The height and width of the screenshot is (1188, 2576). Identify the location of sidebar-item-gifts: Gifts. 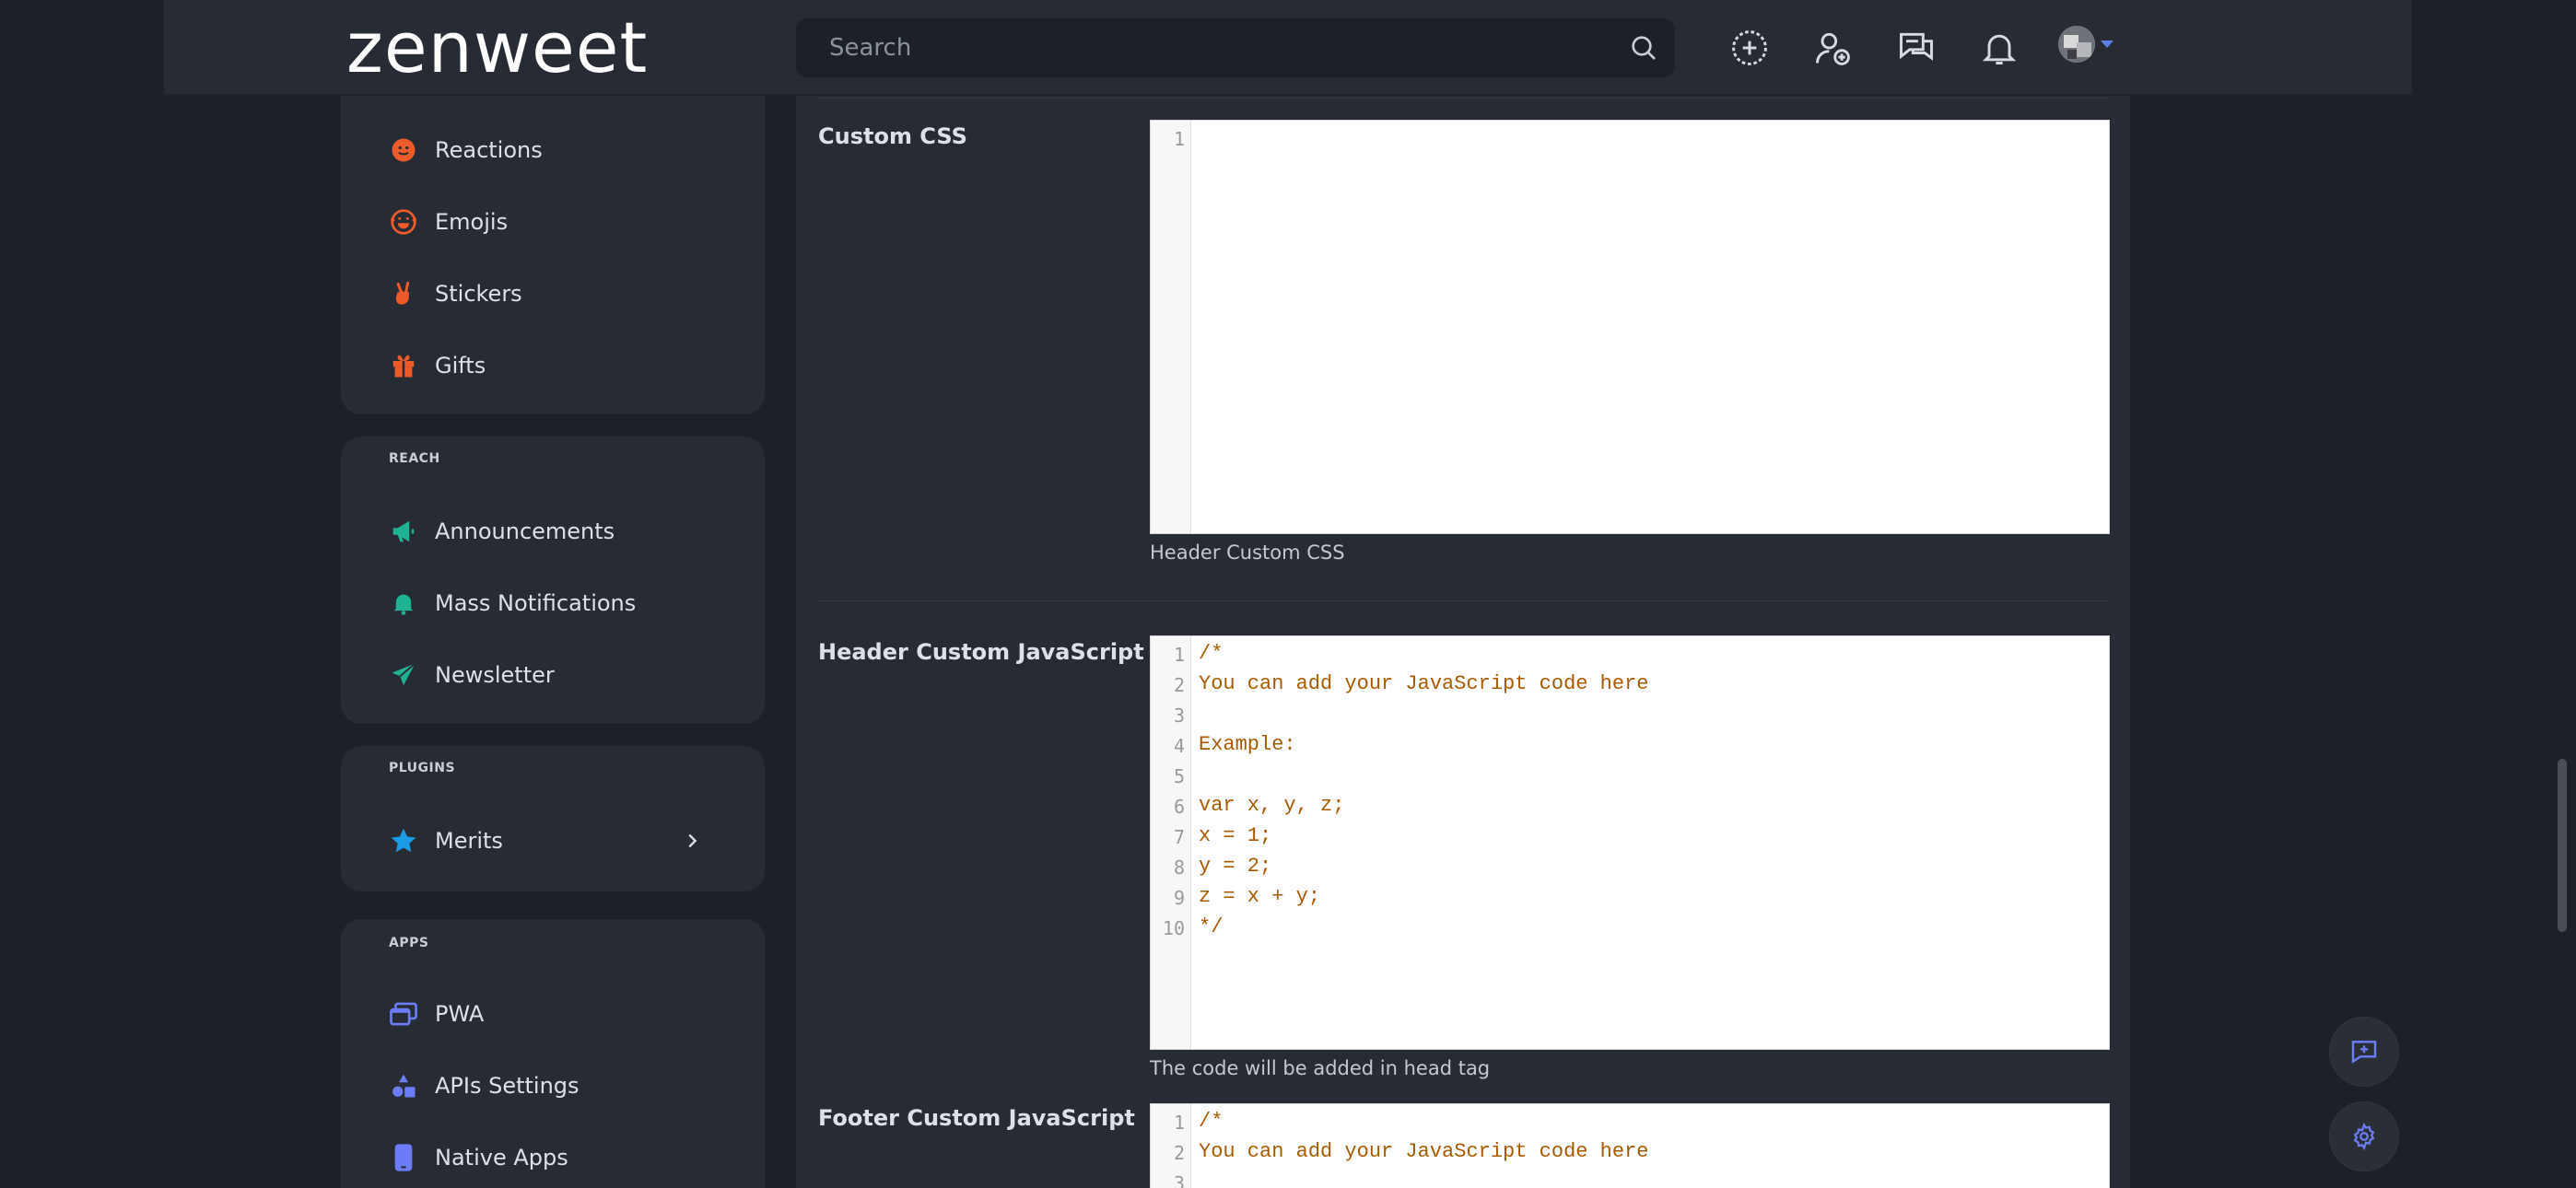
(564, 366).